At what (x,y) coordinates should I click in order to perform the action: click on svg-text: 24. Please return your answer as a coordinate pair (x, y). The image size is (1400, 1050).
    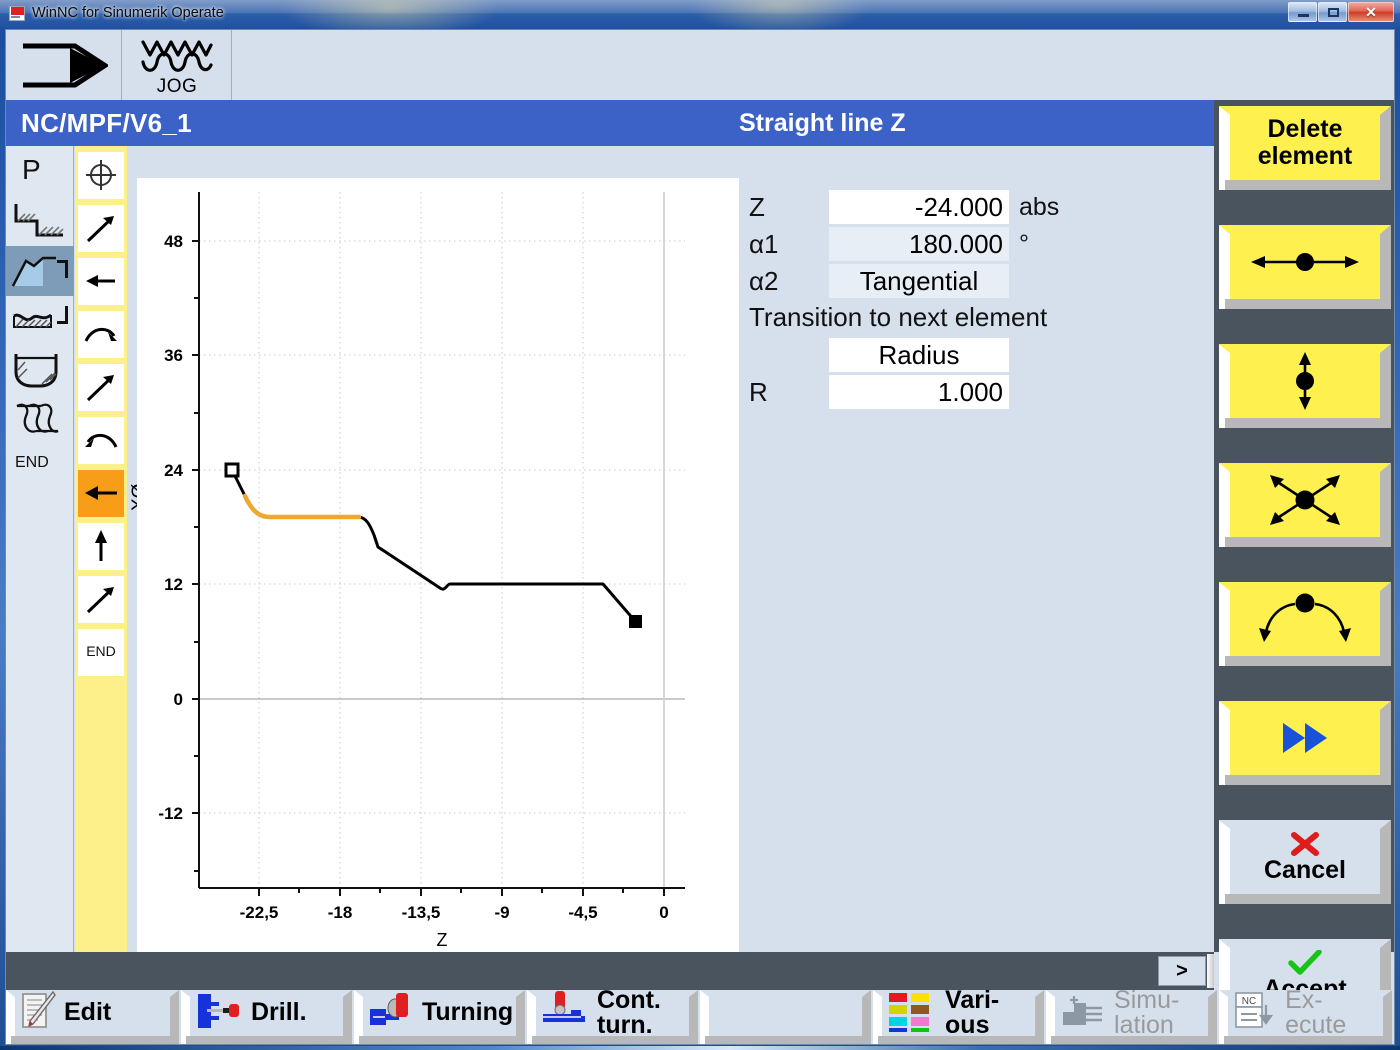
    Looking at the image, I should click on (173, 470).